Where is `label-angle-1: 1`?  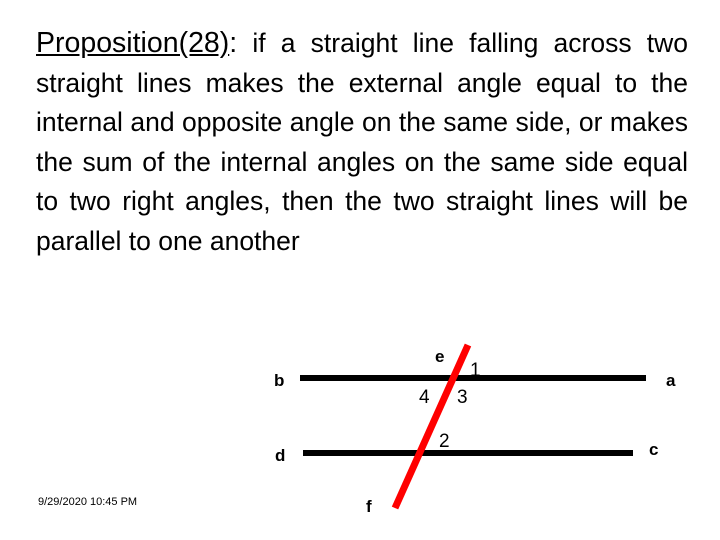 label-angle-1: 1 is located at coordinates (475, 370).